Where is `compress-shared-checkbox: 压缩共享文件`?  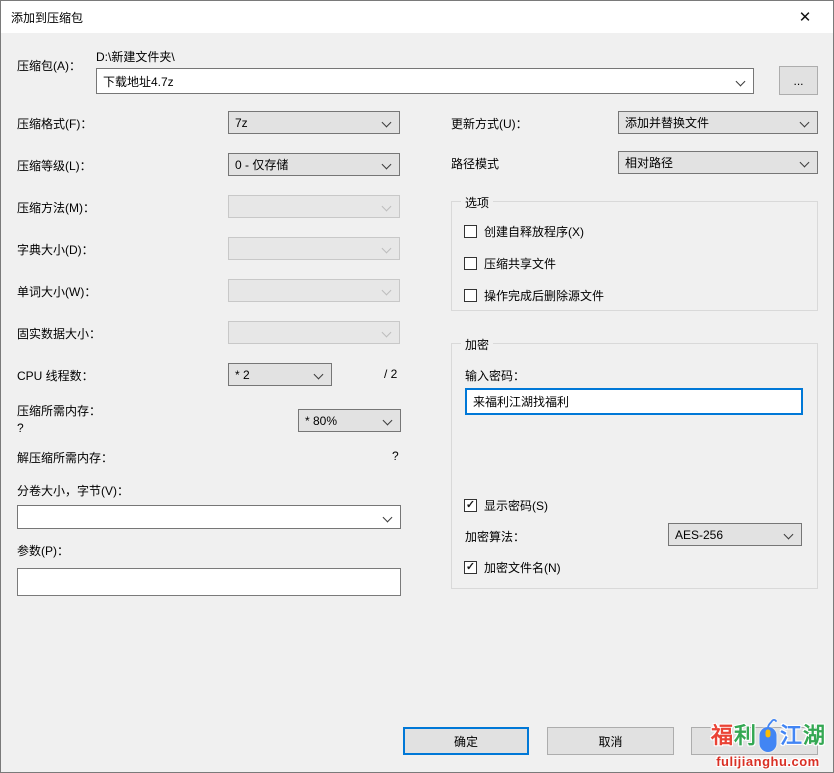
compress-shared-checkbox: 压缩共享文件 is located at coordinates (510, 263).